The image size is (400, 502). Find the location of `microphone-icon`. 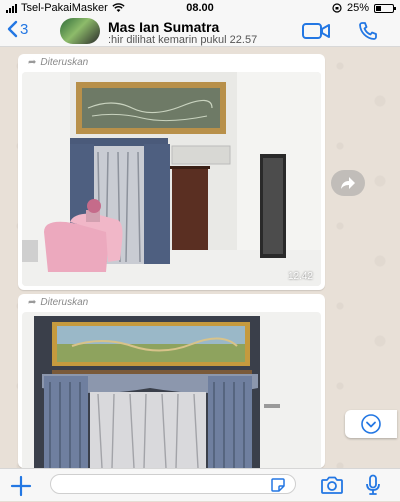

microphone-icon is located at coordinates (373, 484).